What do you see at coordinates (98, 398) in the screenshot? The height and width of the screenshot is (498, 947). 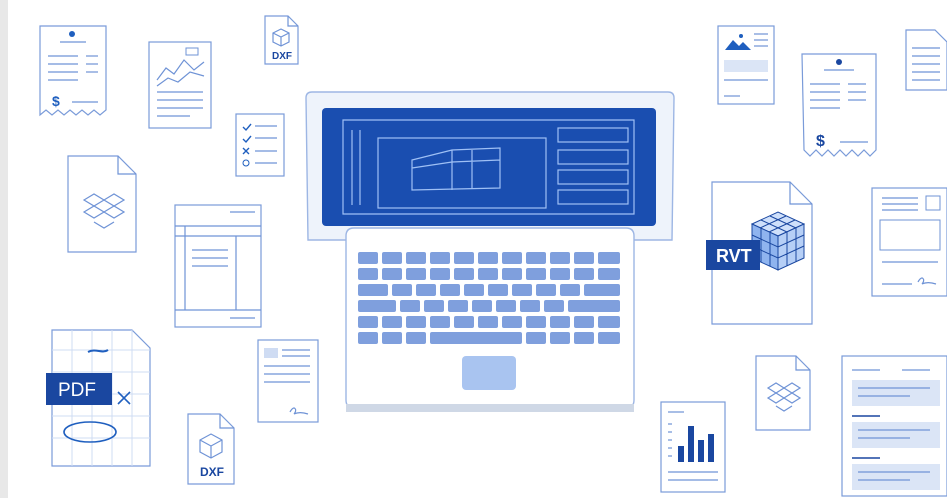 I see `pdf-blueprint-icon: PDF` at bounding box center [98, 398].